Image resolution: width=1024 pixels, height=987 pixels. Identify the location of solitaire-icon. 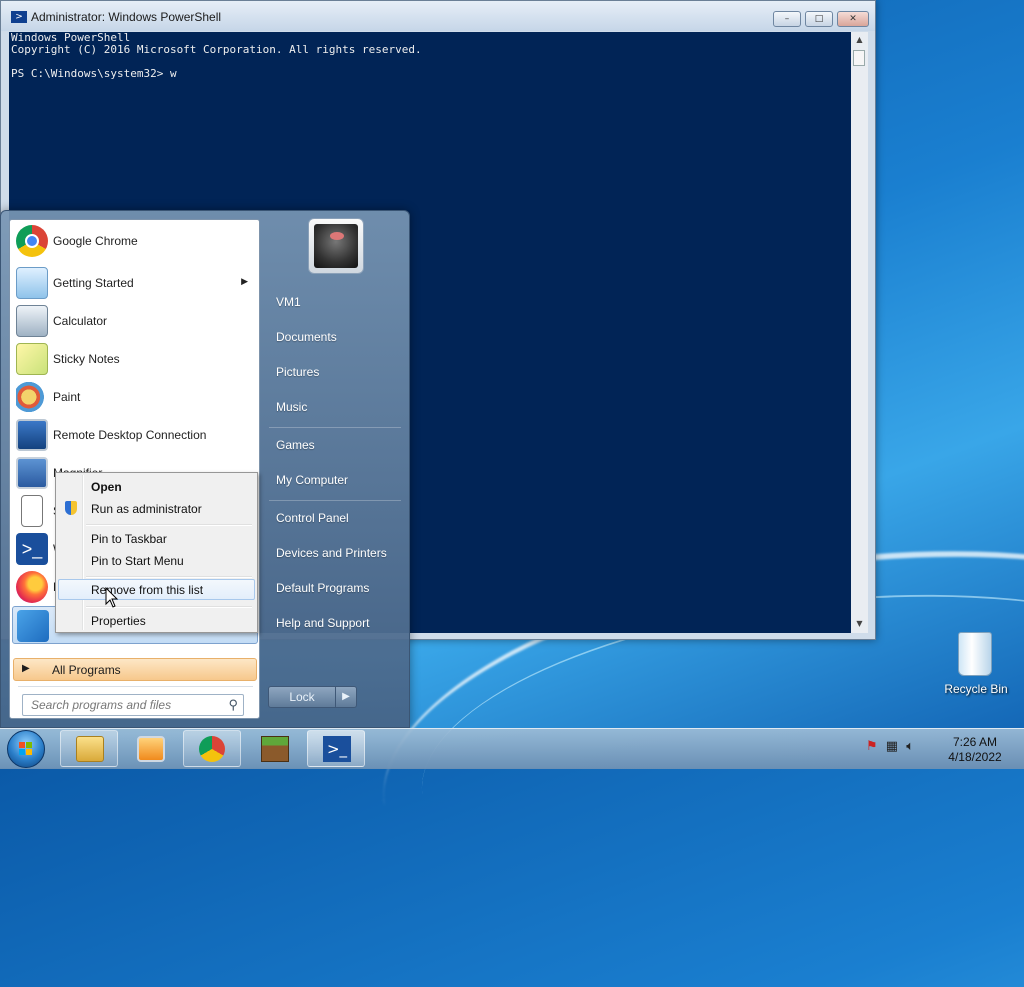
(32, 511).